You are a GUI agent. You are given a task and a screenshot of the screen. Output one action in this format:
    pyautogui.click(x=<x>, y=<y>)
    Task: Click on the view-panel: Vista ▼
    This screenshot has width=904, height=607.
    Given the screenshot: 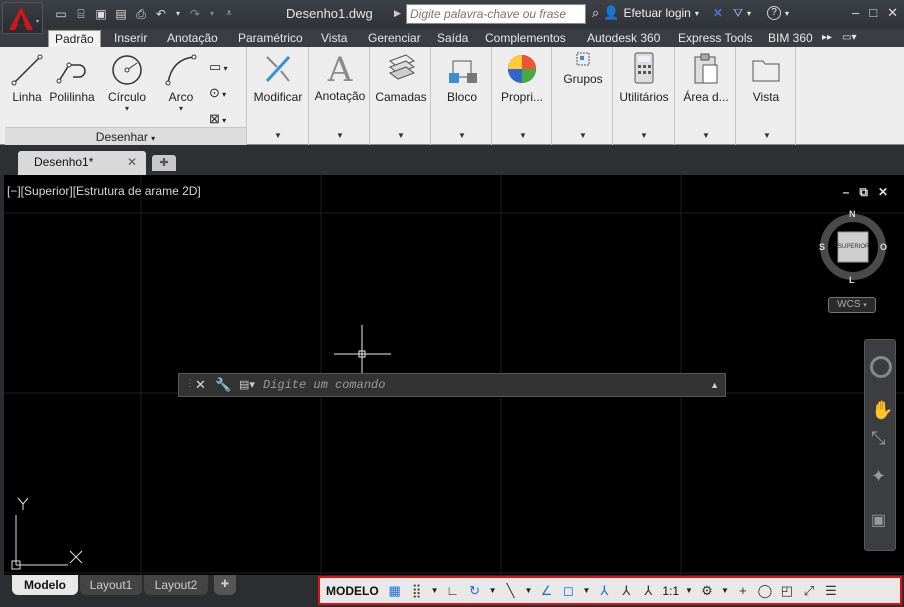 What is the action you would take?
    pyautogui.click(x=766, y=96)
    